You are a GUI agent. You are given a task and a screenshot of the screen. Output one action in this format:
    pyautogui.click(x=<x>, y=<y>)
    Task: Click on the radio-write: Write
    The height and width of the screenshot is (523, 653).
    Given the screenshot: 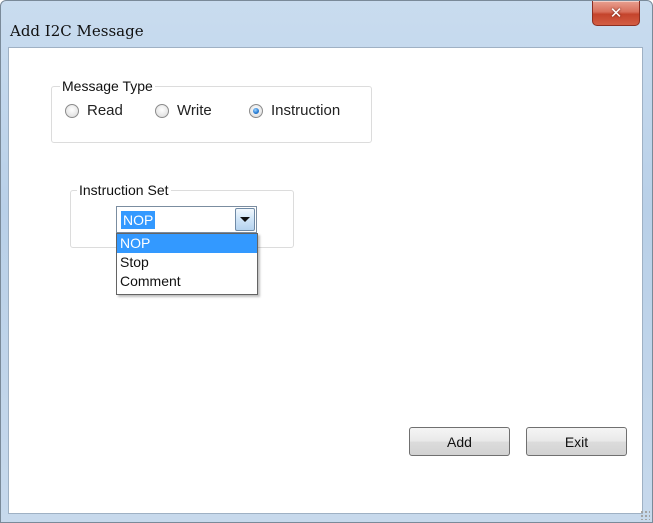 What is the action you would take?
    pyautogui.click(x=183, y=110)
    